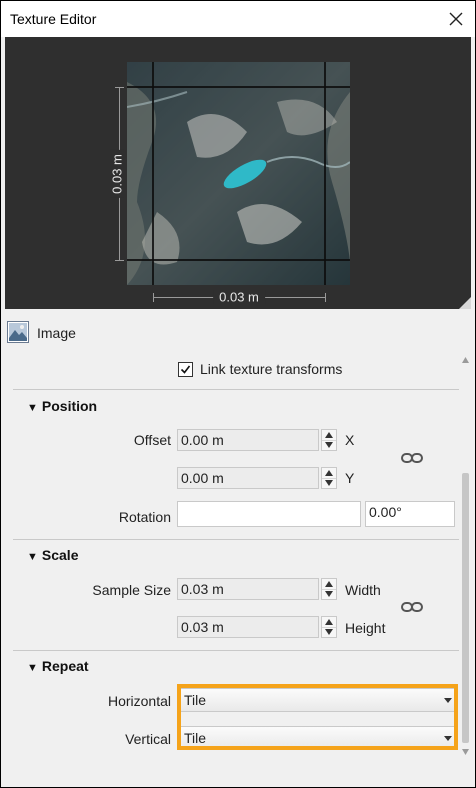 Image resolution: width=476 pixels, height=788 pixels. Describe the element at coordinates (238, 19) in the screenshot. I see `title-bar: Texture Editor` at that location.